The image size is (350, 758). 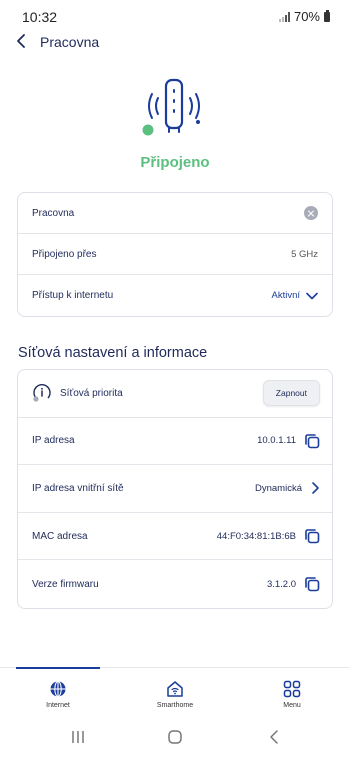 What do you see at coordinates (73, 295) in the screenshot?
I see `internet-access-label: Přístup k internetu` at bounding box center [73, 295].